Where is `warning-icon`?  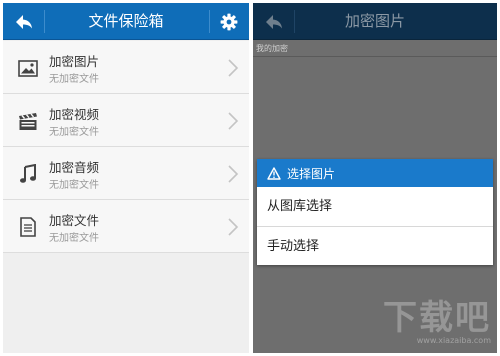
warning-icon is located at coordinates (274, 173).